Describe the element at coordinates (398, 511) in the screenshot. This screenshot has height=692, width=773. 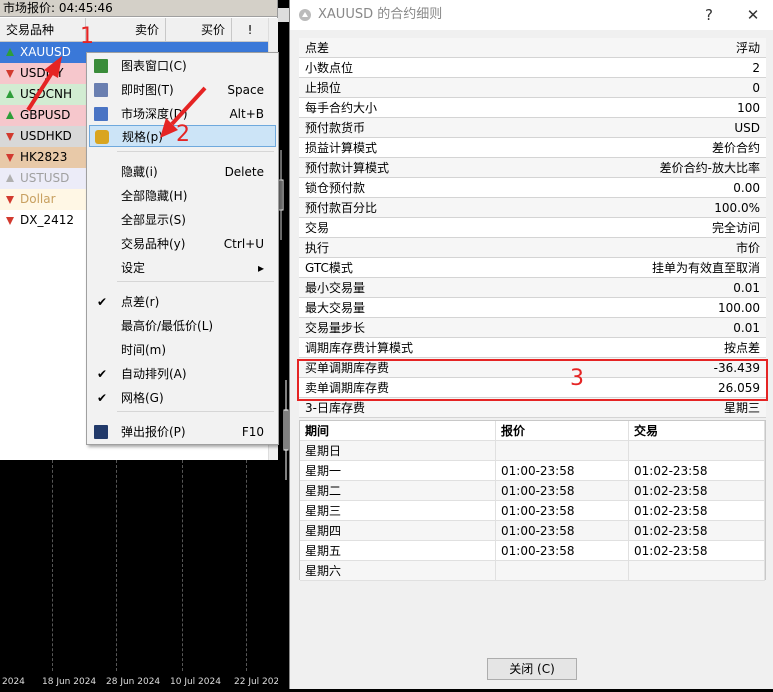
I see `session-cell: 星期三` at that location.